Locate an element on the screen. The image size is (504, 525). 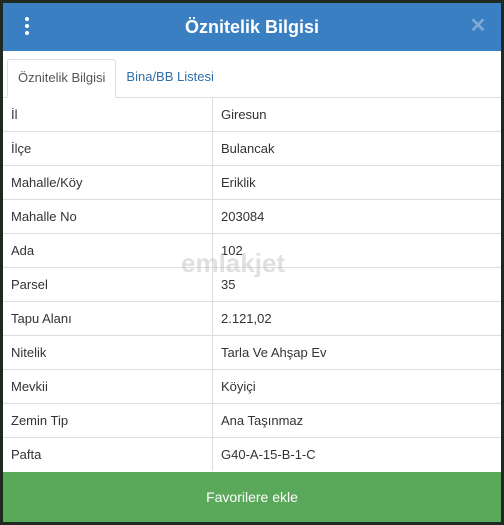
table-row: Tapu Alanı 2.121,02 is located at coordinates (252, 318).